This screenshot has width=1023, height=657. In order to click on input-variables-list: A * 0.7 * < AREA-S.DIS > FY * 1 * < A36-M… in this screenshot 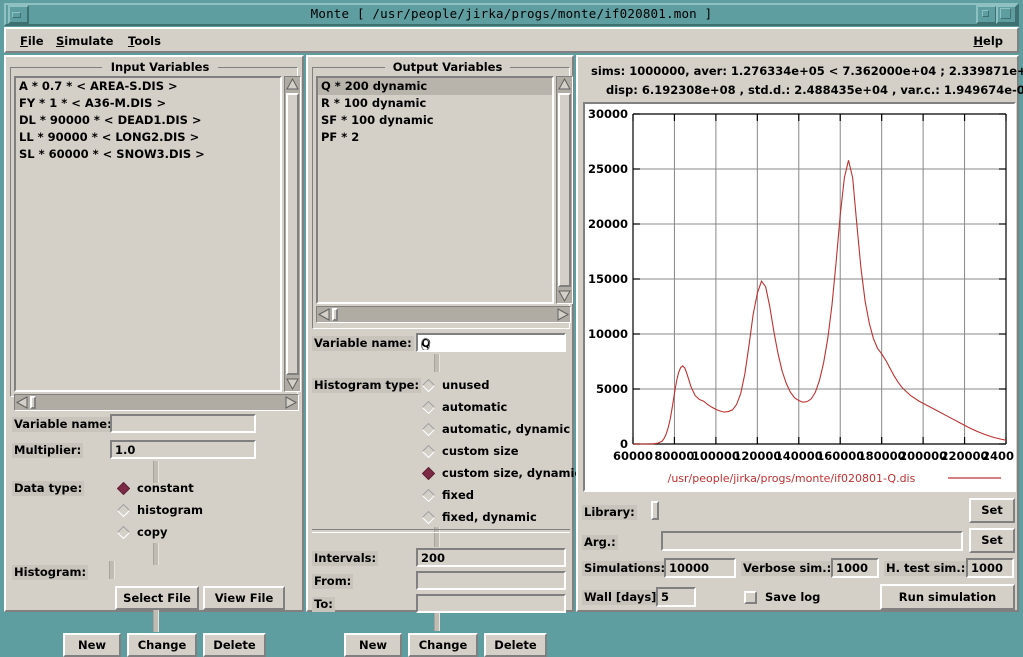, I will do `click(148, 234)`.